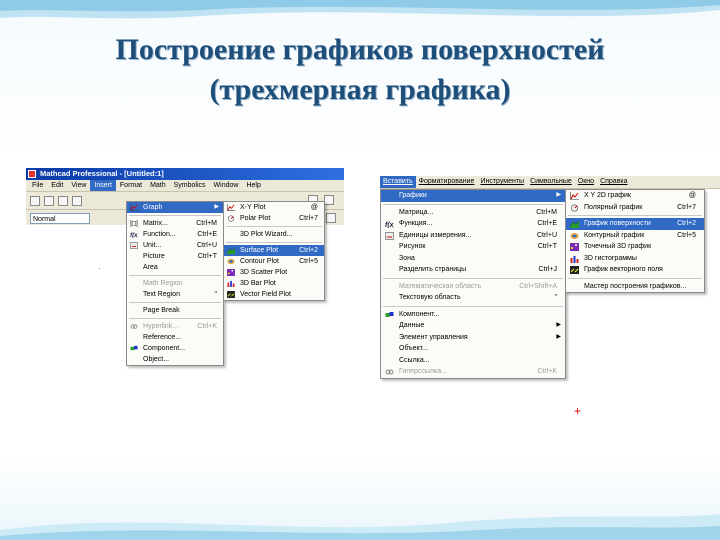  I want to click on insert-item-ru-математическая-область: Математическая область Ctrl+Shift+A, so click(473, 287).